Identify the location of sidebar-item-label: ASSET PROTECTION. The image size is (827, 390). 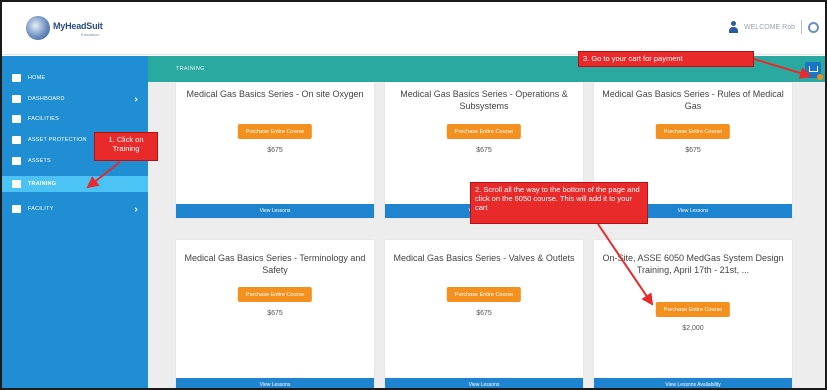
(57, 140).